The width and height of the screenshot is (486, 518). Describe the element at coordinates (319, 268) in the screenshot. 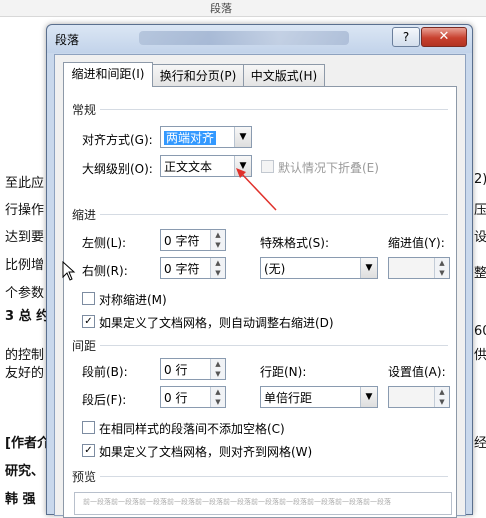

I see `special-indent-select: (无) ▼` at that location.